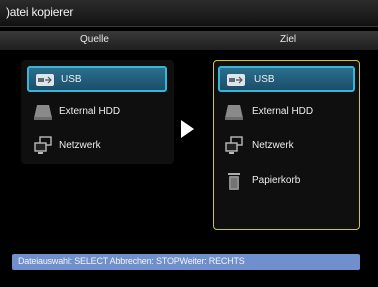 This screenshot has height=287, width=378. What do you see at coordinates (90, 111) in the screenshot?
I see `source-item-label: External HDD` at bounding box center [90, 111].